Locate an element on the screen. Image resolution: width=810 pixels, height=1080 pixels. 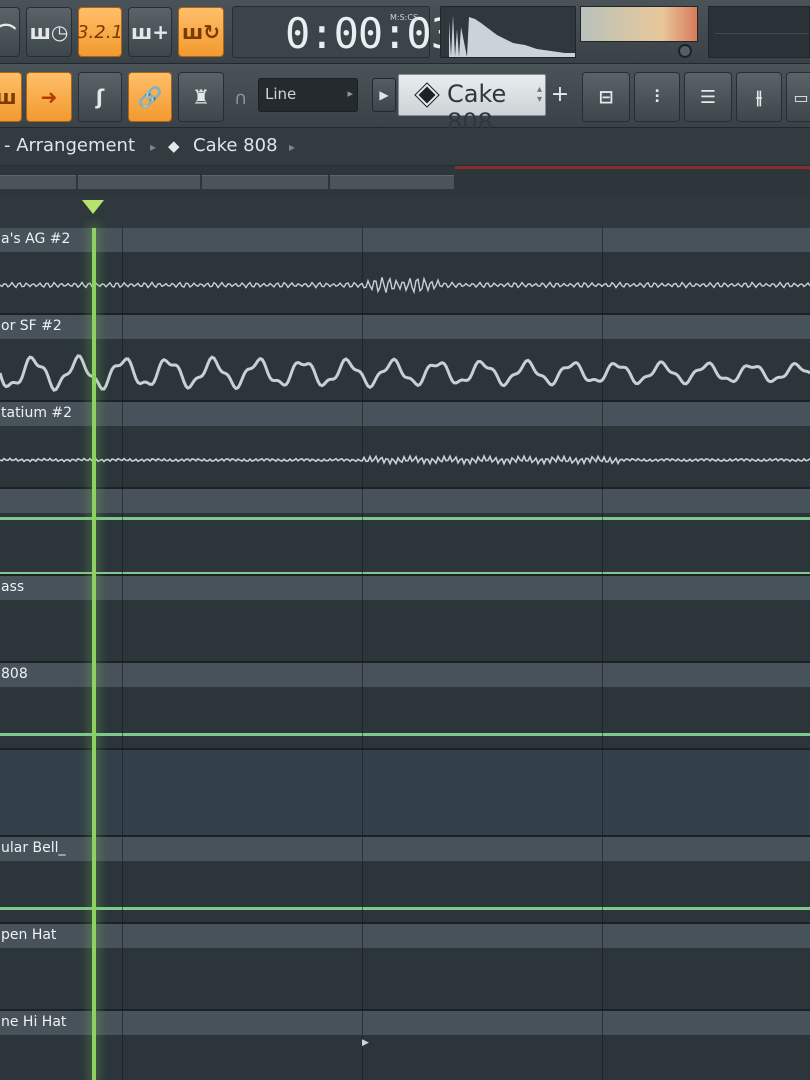
browser-button: ▭ is located at coordinates (798, 97).